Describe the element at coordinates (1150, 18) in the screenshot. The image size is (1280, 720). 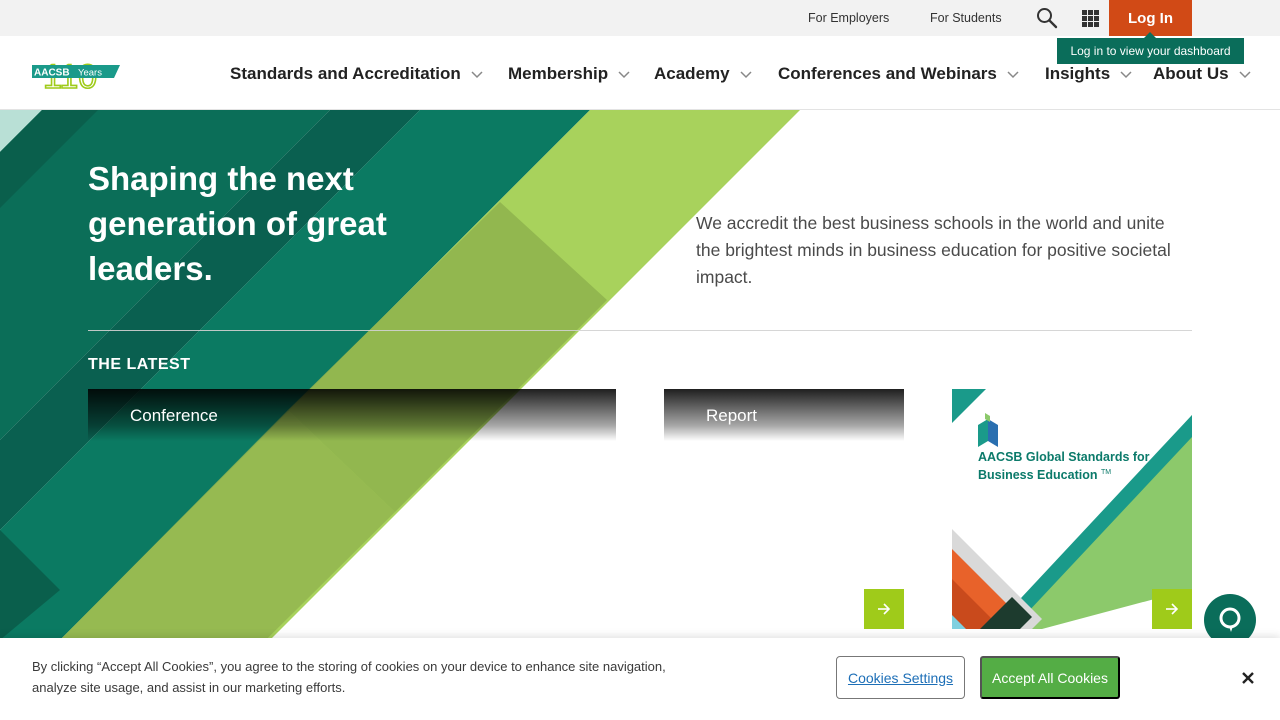
I see `login-button: Log In` at that location.